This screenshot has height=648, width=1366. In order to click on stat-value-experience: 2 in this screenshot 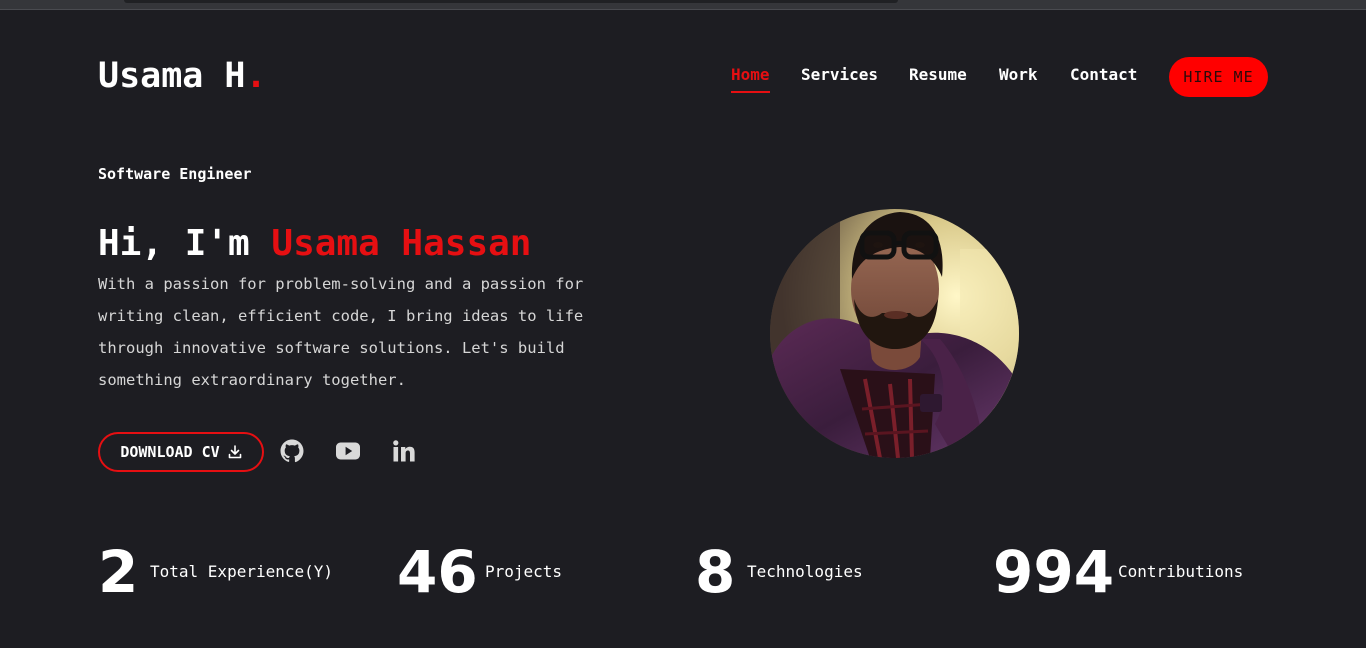, I will do `click(118, 572)`.